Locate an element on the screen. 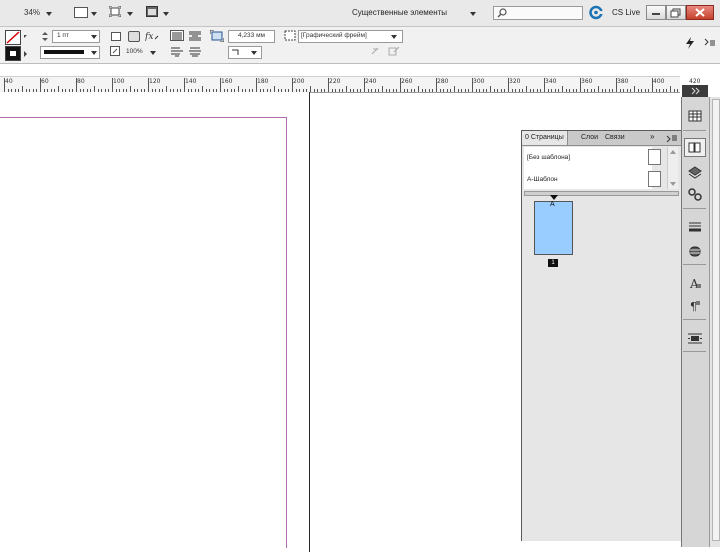  stroke-icon is located at coordinates (695, 227).